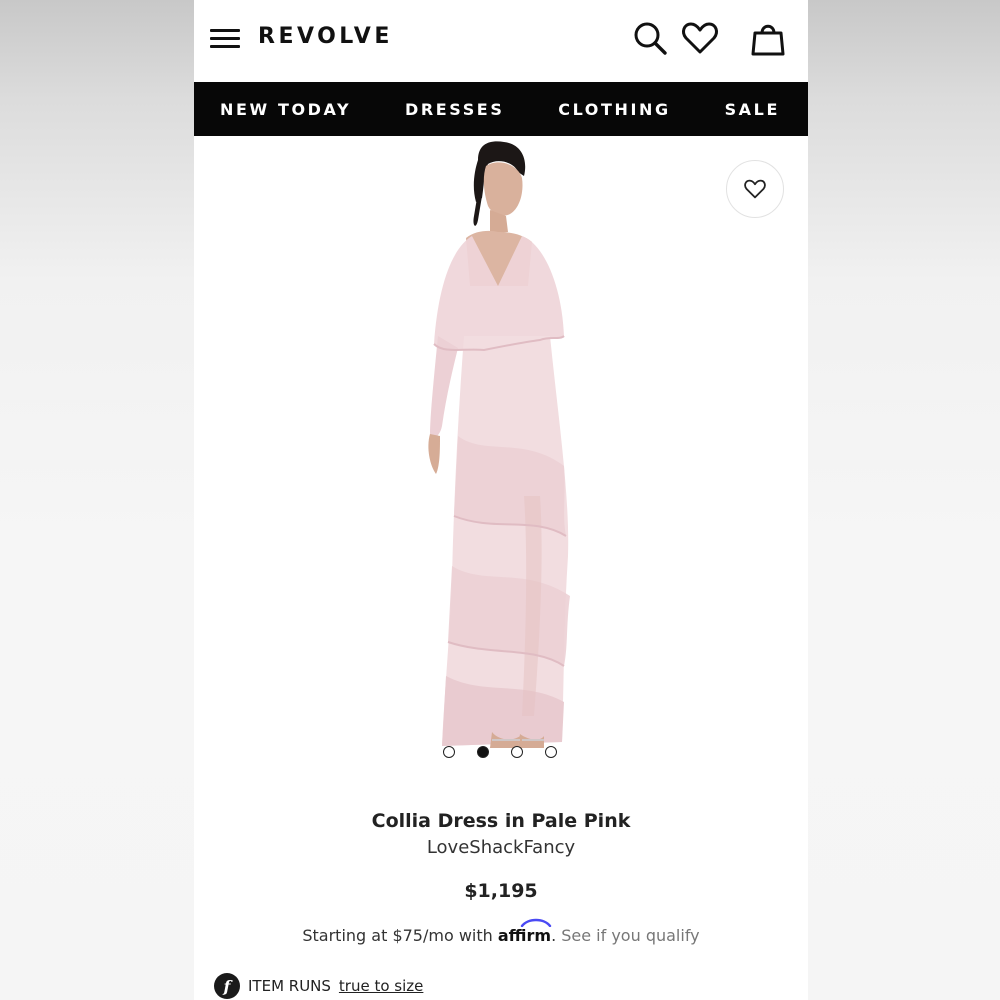 Image resolution: width=1000 pixels, height=1000 pixels. What do you see at coordinates (524, 931) in the screenshot?
I see `affirm-logo: affirm` at bounding box center [524, 931].